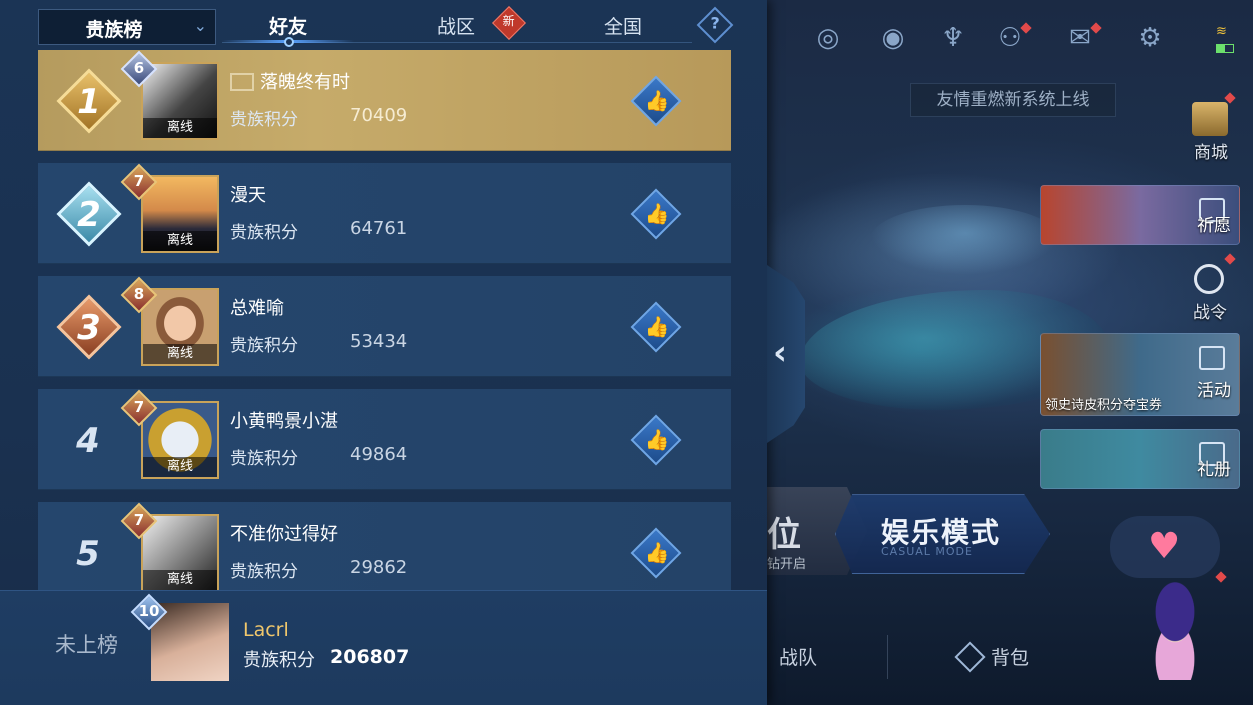  I want to click on player-name: 不准你过得好, so click(284, 534).